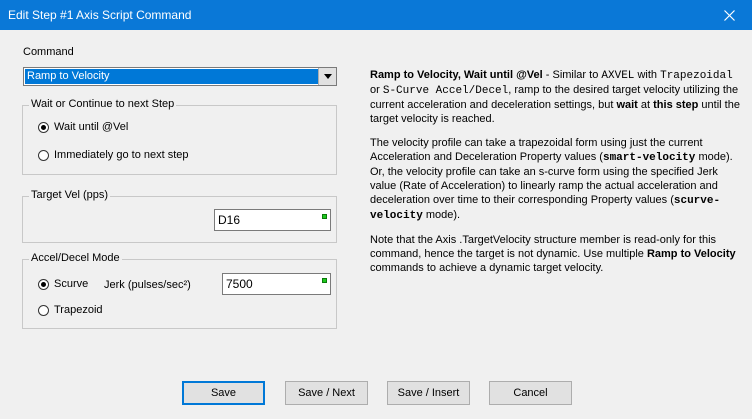 The height and width of the screenshot is (419, 752). I want to click on wait-mode-legend: Wait or Continue to next Step, so click(103, 104).